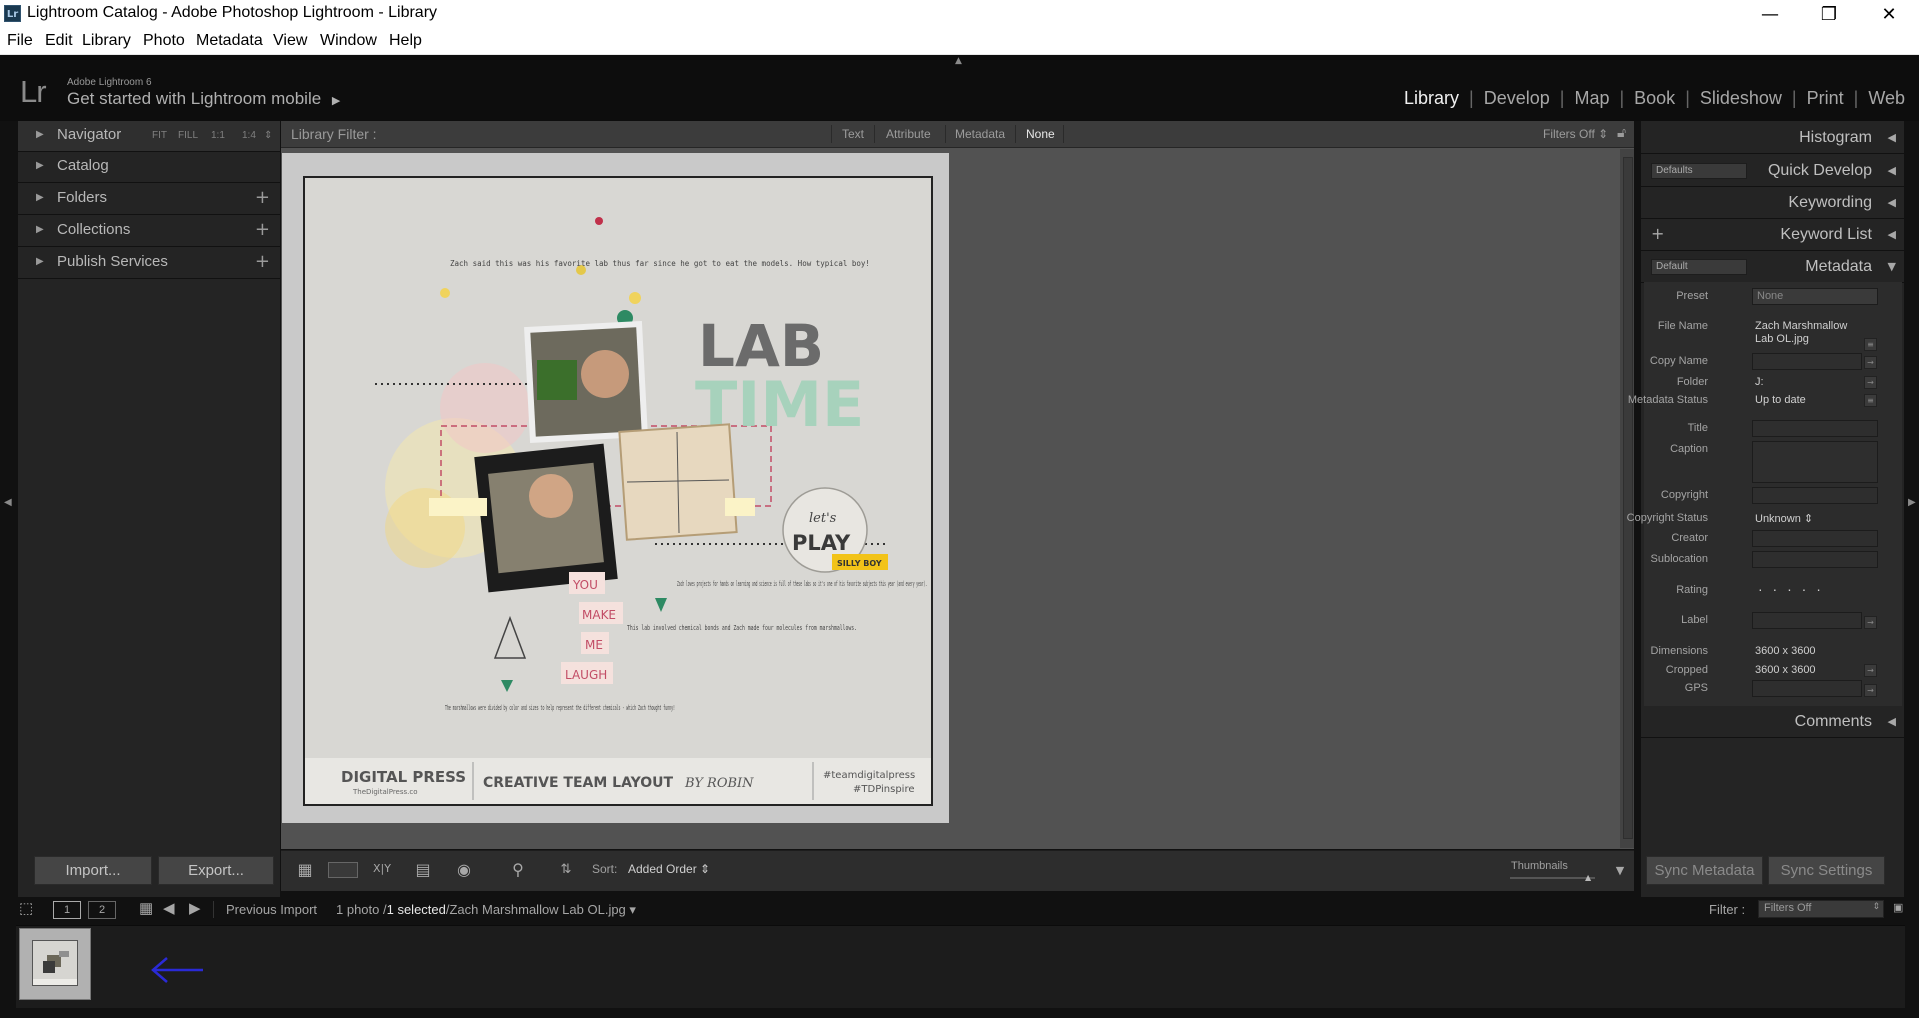 The height and width of the screenshot is (1018, 1919). I want to click on filename-value-line2: Lab OL.jpg, so click(1782, 339).